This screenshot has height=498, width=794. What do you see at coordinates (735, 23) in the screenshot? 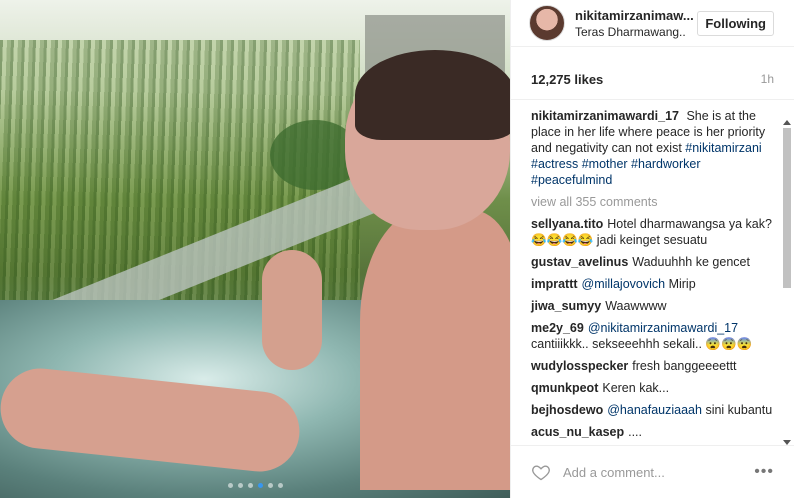
I see `following-button: Following` at bounding box center [735, 23].